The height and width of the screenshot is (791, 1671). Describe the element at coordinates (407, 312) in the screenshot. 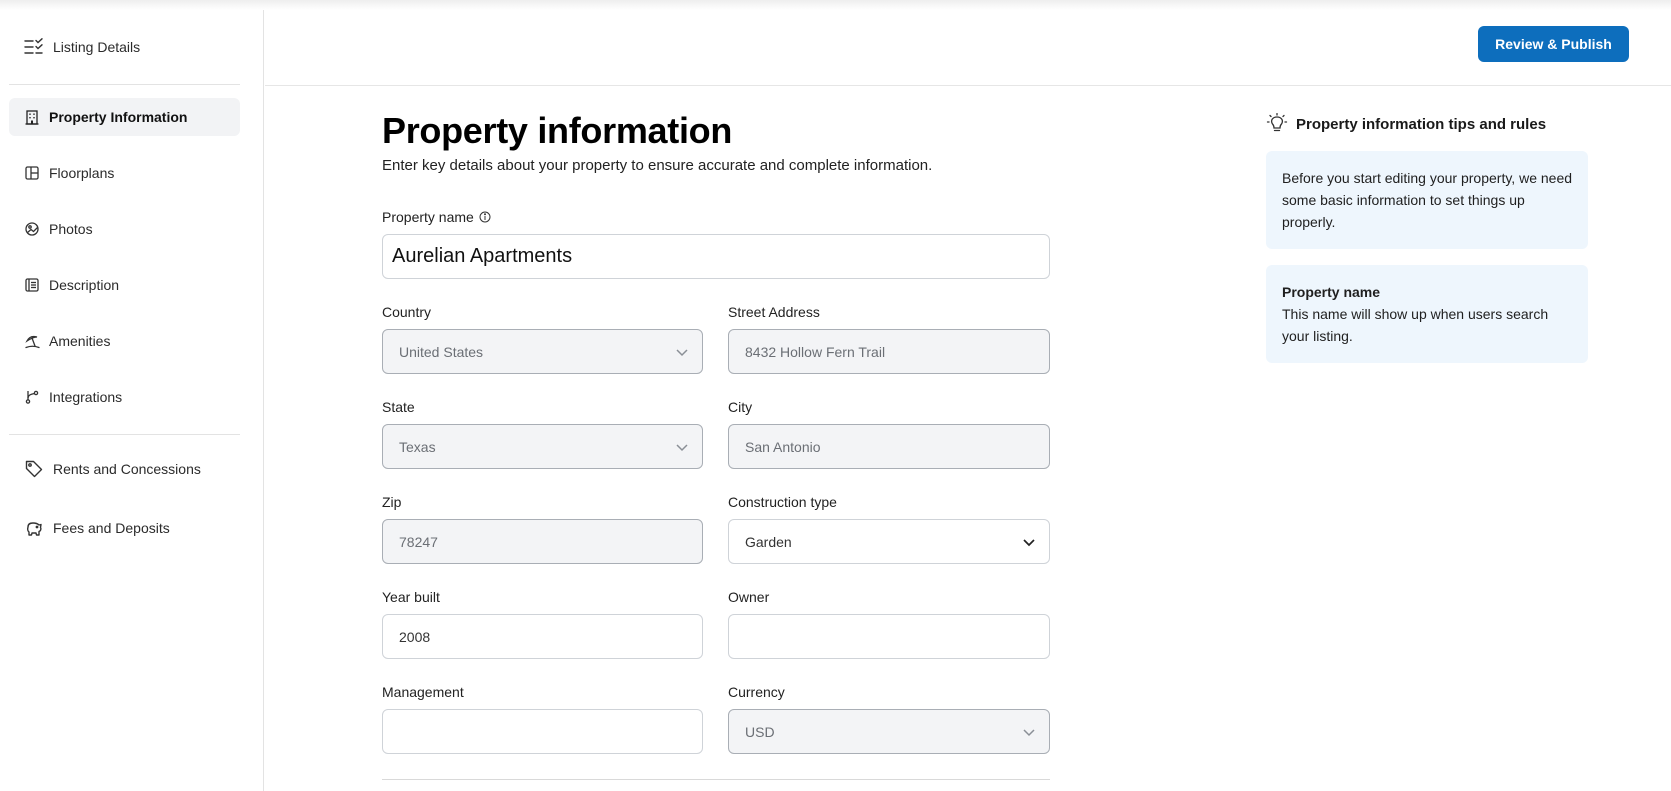

I see `country-label: Country` at that location.